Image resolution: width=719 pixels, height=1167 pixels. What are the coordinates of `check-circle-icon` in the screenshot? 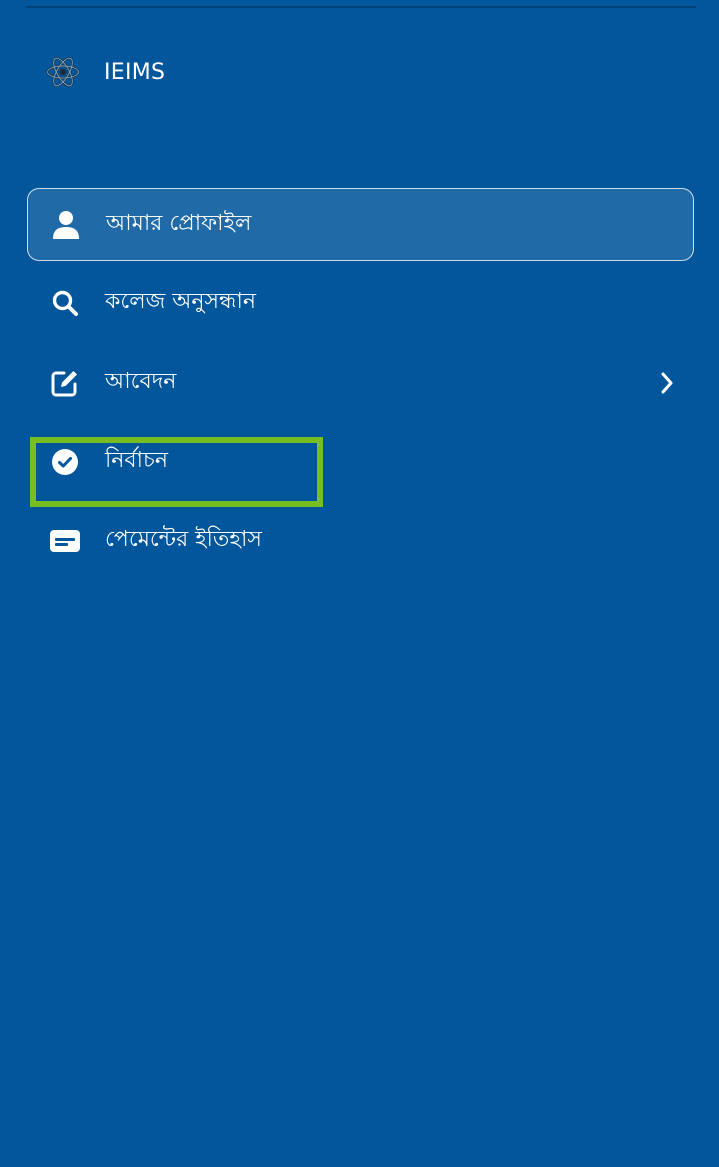 It's located at (65, 462).